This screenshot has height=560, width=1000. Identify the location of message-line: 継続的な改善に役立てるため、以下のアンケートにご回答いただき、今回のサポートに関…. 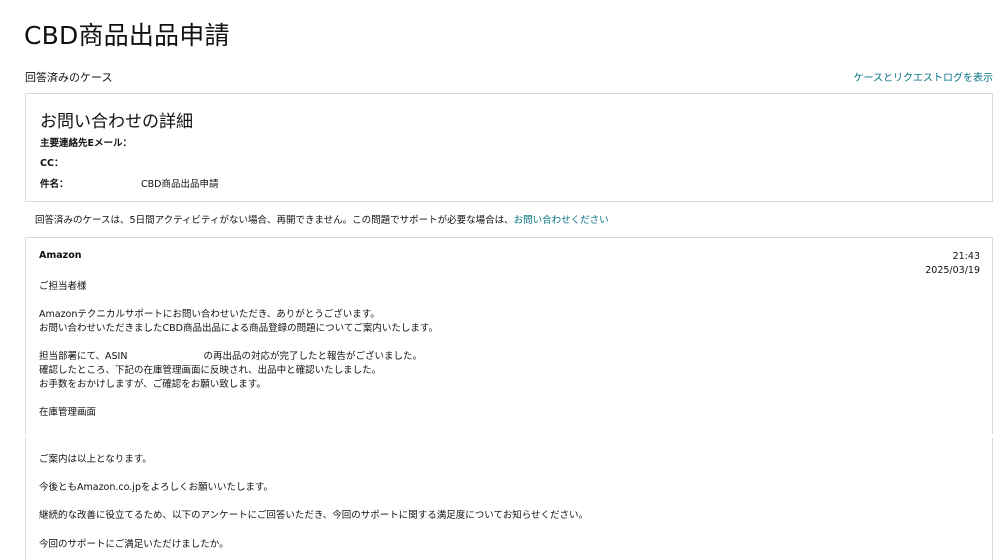
(314, 515).